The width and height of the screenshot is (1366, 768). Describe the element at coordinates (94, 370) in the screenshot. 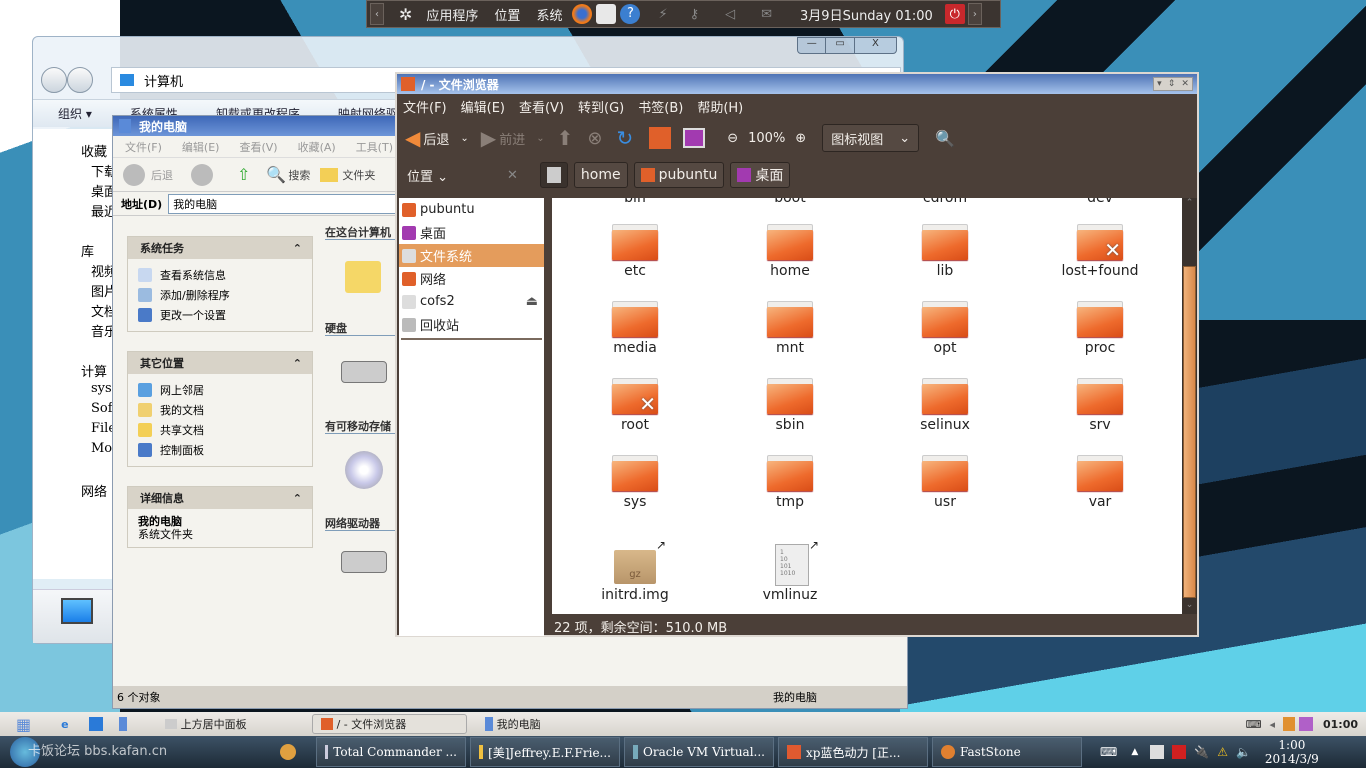

I see `nav-computer: 计算` at that location.